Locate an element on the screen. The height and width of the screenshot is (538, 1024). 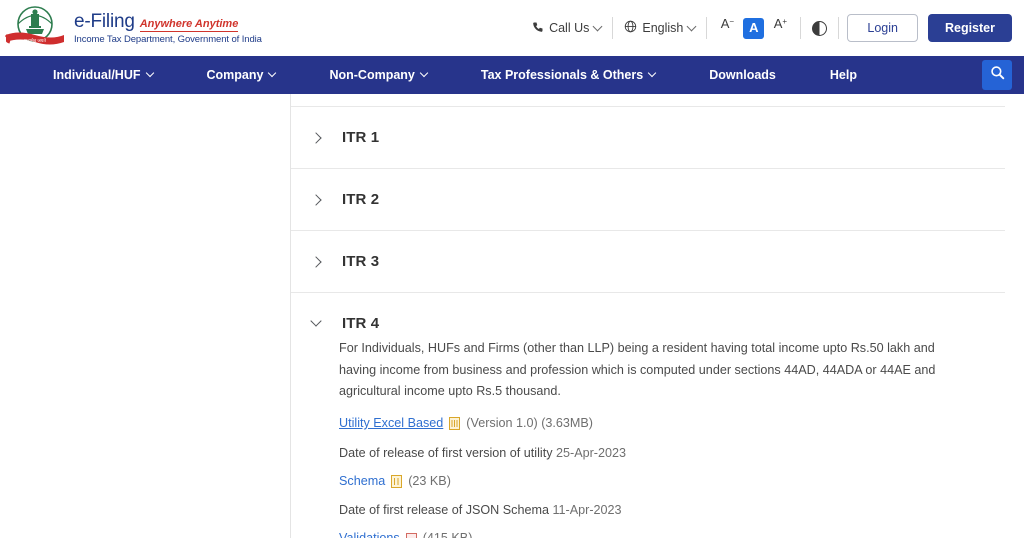
font-decrease-button: A − is located at coordinates (727, 27).